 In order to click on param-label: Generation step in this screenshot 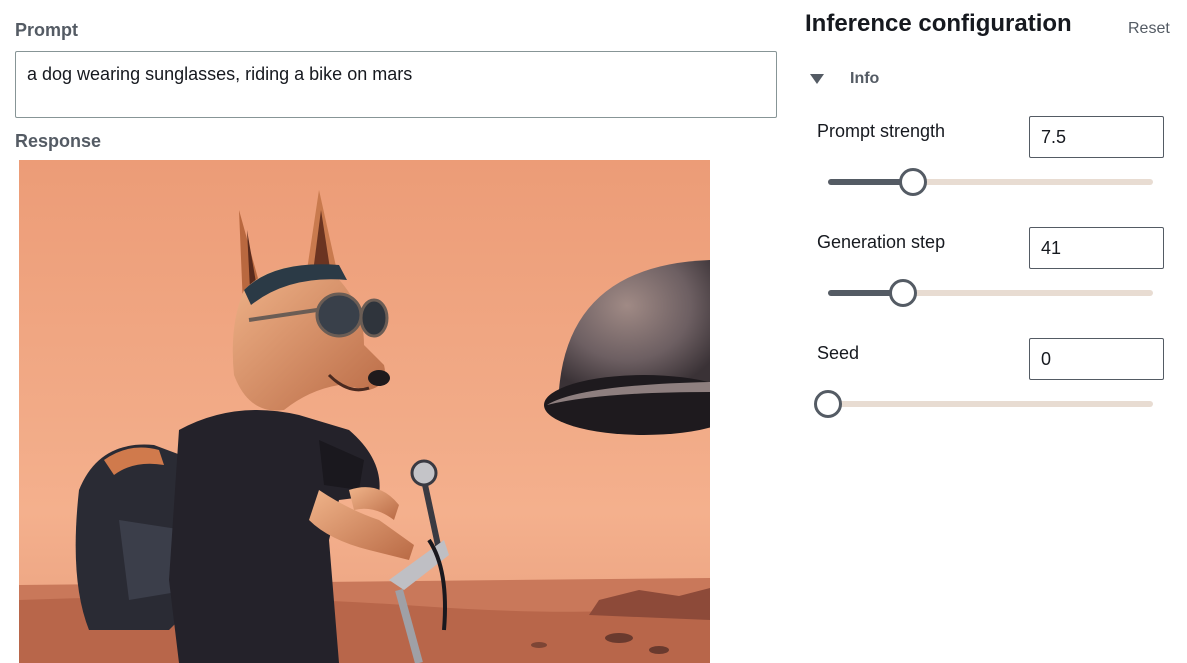, I will do `click(881, 242)`.